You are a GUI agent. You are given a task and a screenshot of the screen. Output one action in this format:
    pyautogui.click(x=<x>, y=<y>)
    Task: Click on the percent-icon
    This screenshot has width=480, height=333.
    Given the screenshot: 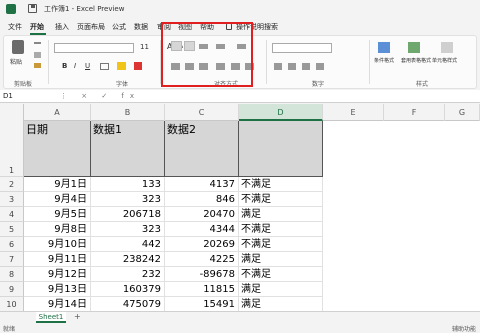 What is the action you would take?
    pyautogui.click(x=292, y=66)
    